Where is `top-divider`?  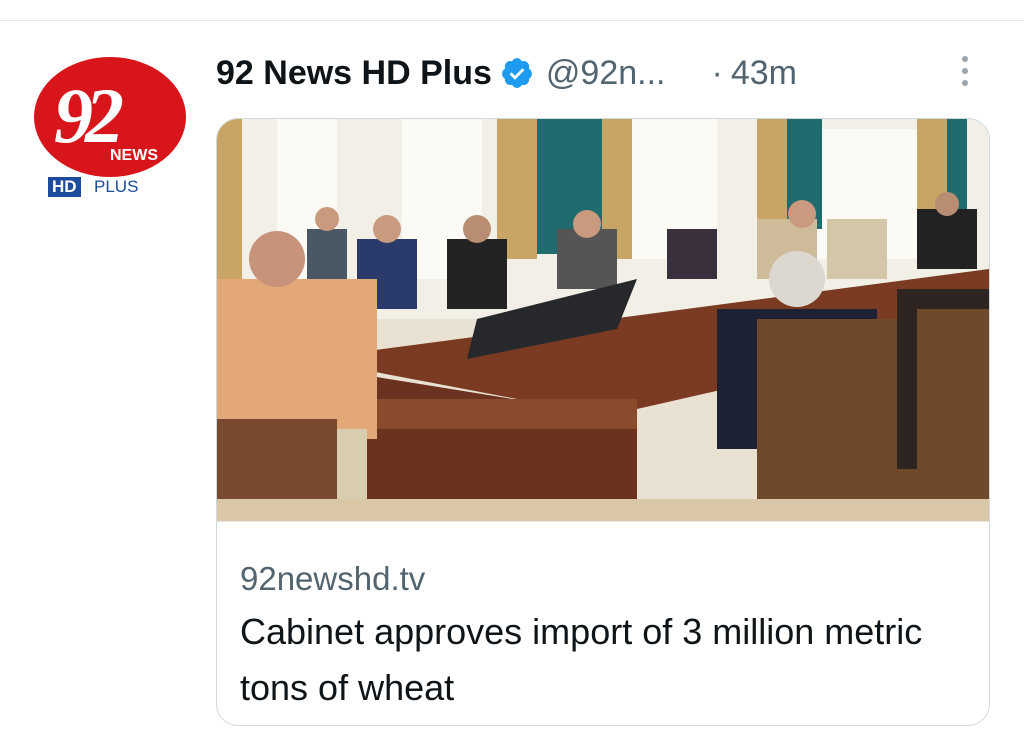
top-divider is located at coordinates (512, 20).